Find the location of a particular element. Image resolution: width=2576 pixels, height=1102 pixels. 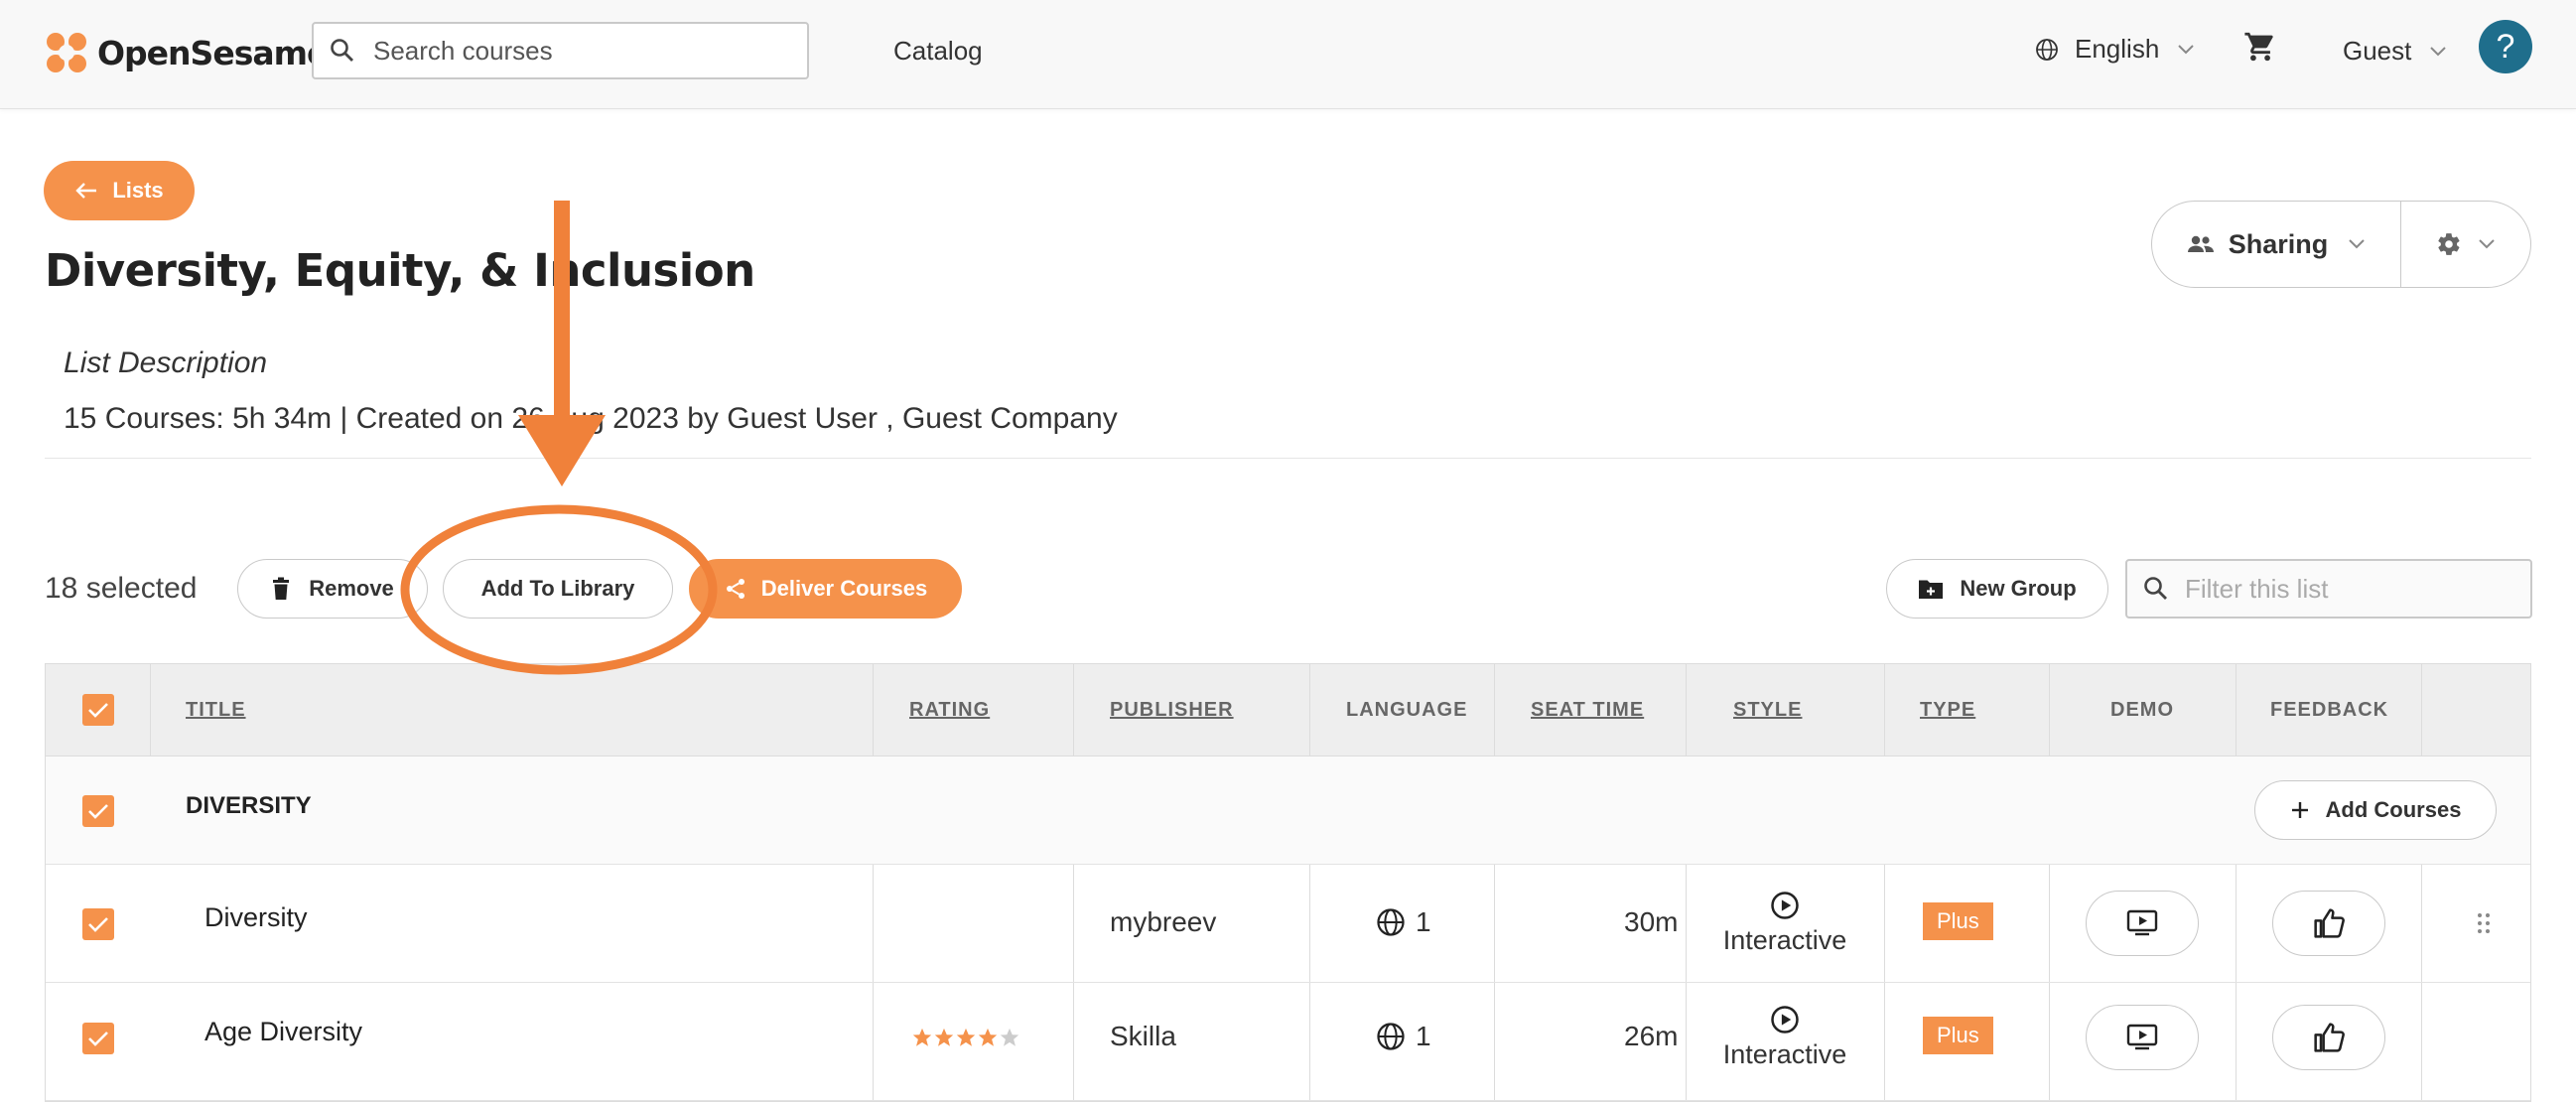

opensesame-logo: OpenSesame is located at coordinates (186, 52).